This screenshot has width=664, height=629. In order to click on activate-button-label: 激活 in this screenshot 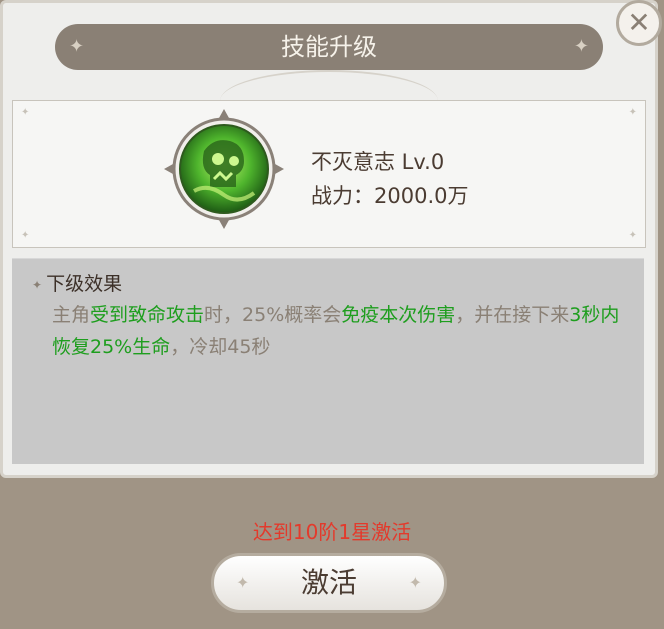, I will do `click(328, 582)`.